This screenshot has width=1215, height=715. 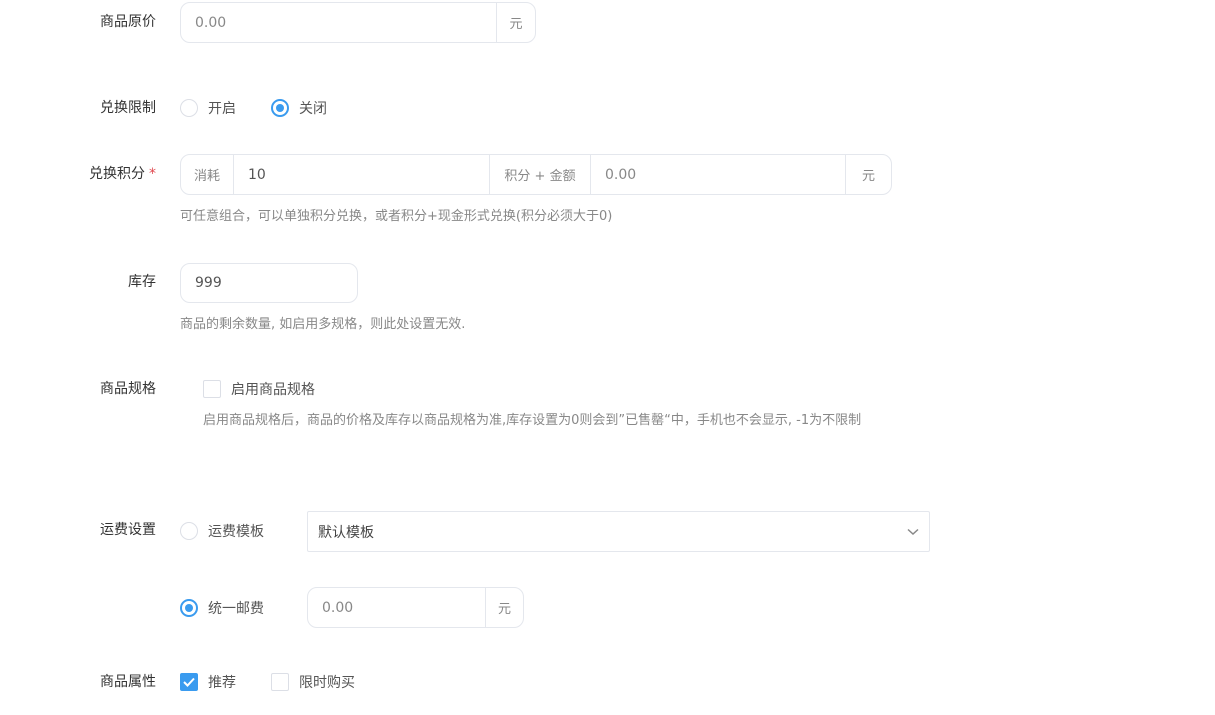 What do you see at coordinates (718, 174) in the screenshot?
I see `points-amount-input: 0.00` at bounding box center [718, 174].